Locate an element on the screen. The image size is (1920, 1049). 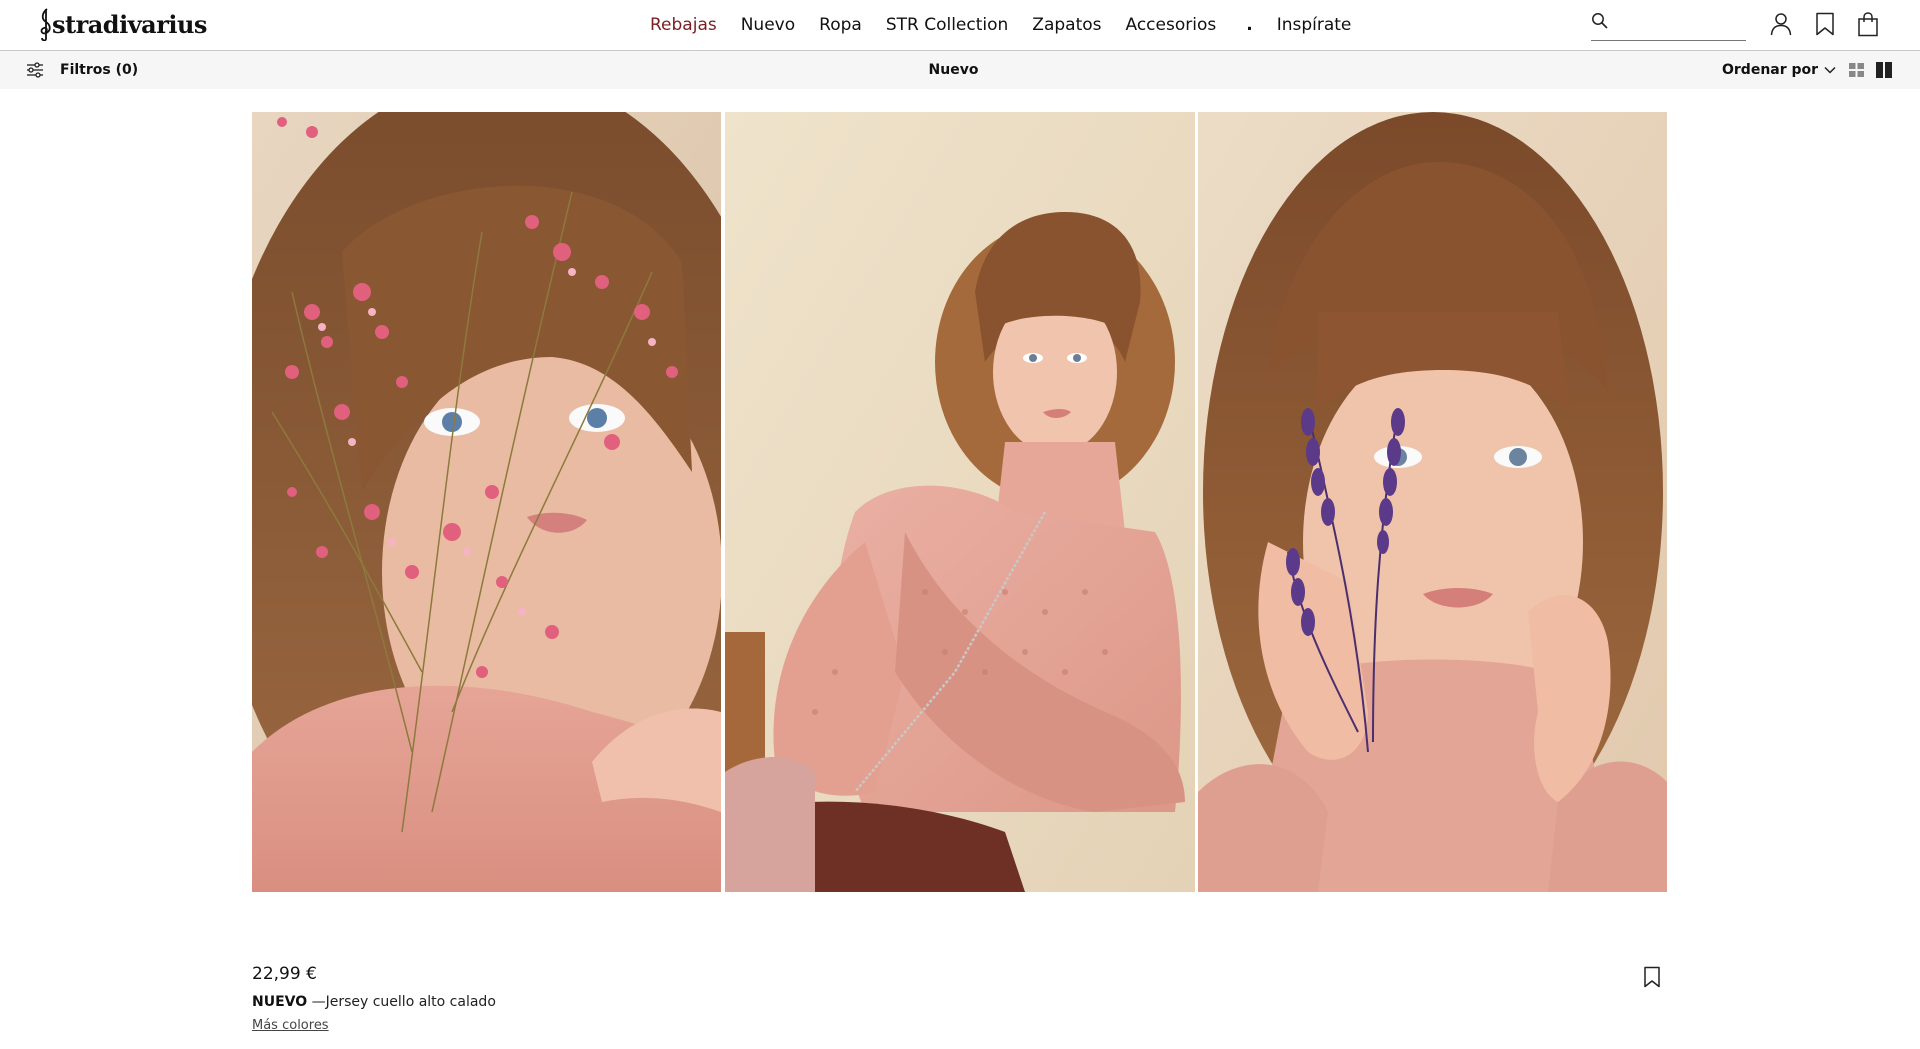
column-view-icon is located at coordinates (1884, 70).